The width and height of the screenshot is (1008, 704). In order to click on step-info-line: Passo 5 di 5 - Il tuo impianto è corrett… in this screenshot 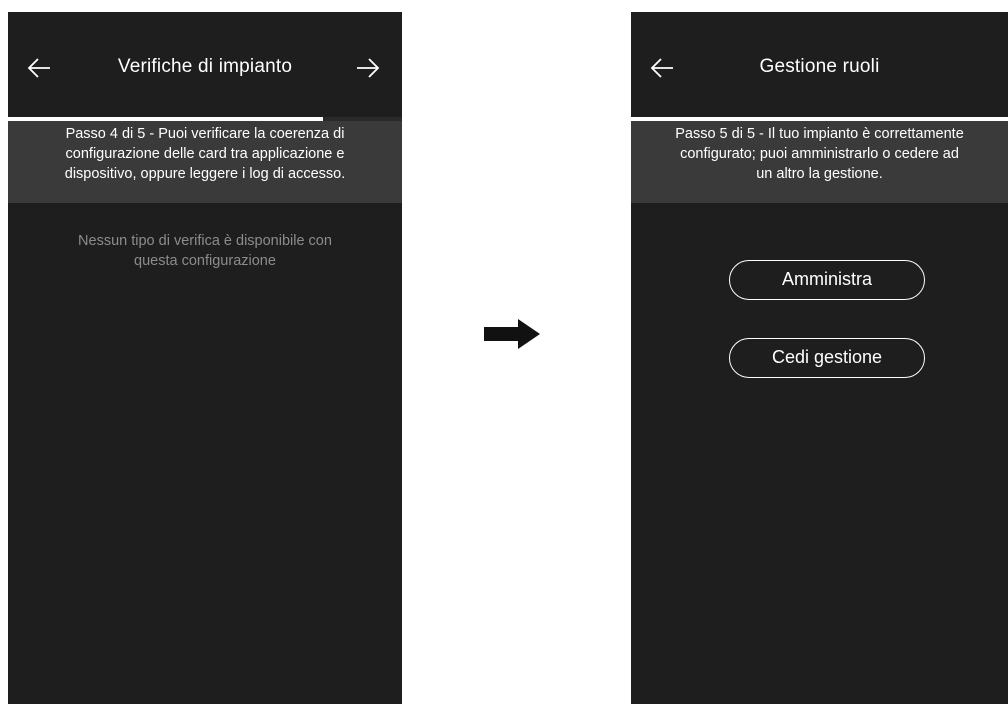, I will do `click(819, 134)`.